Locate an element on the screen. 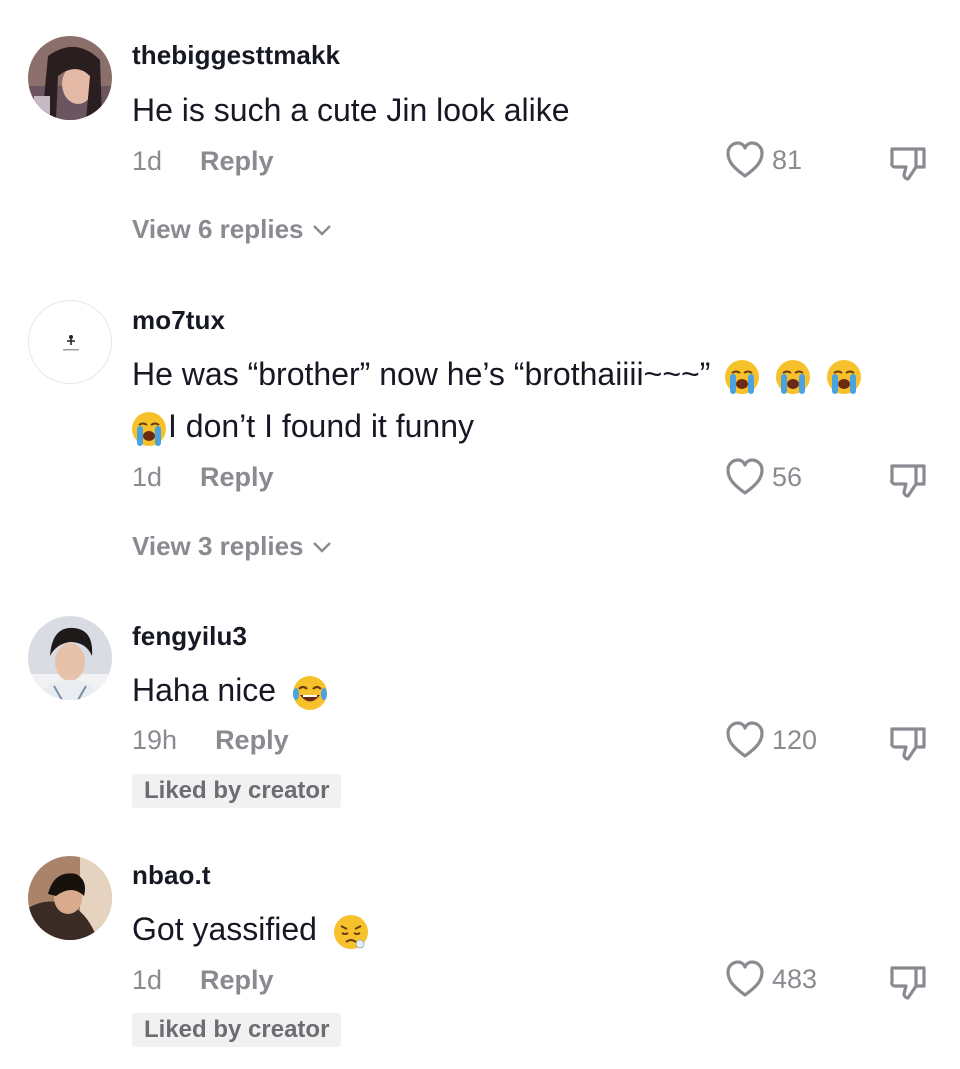 Image resolution: width=960 pixels, height=1069 pixels. comment-text: I don’t I found it funny is located at coordinates (321, 426).